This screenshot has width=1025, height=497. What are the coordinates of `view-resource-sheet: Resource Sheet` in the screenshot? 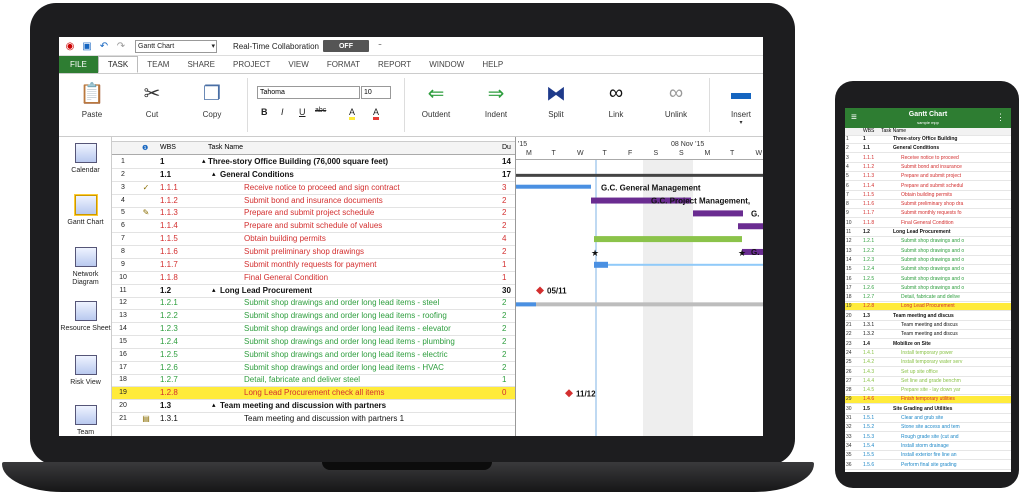 It's located at (85, 317).